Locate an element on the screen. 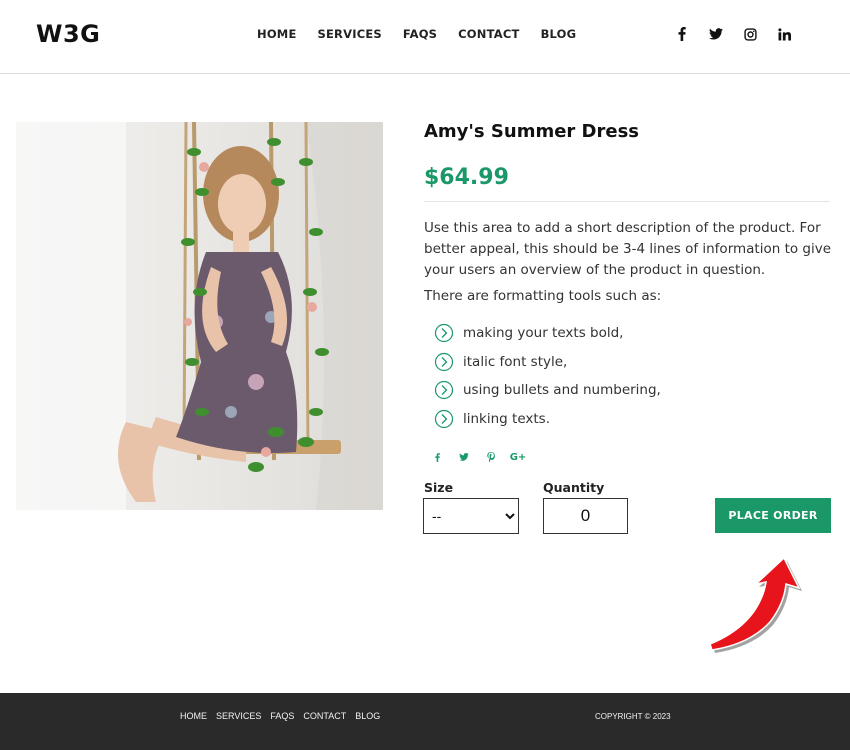 This screenshot has width=850, height=750. site-logo: W3G is located at coordinates (68, 34).